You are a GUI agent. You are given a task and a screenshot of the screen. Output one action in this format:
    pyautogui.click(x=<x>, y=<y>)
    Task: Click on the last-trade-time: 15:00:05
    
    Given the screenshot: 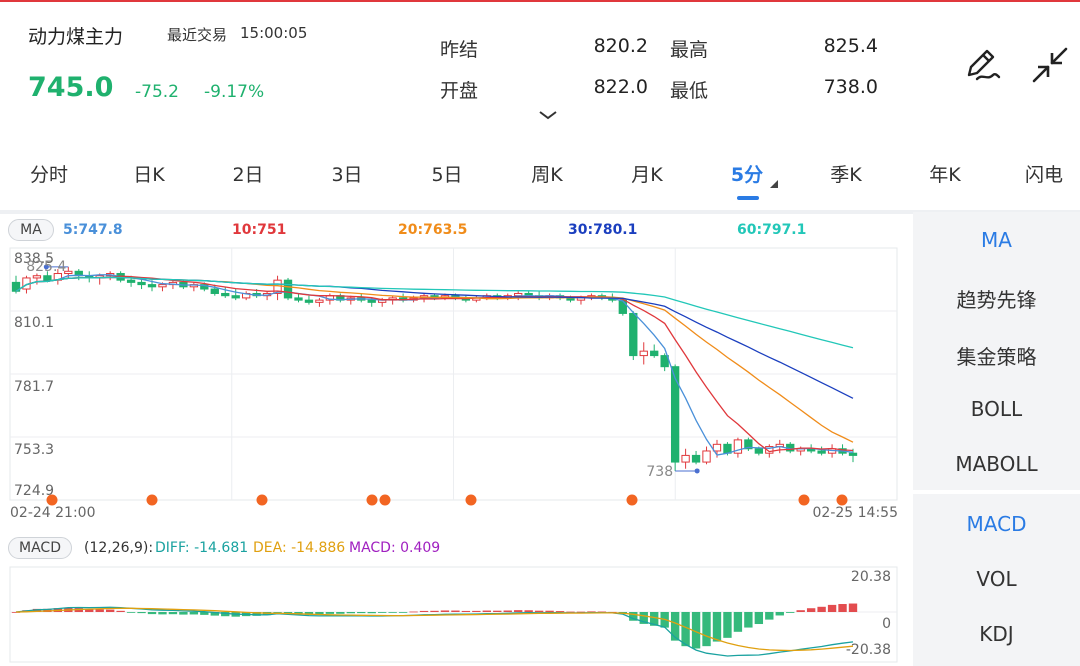 What is the action you would take?
    pyautogui.click(x=274, y=33)
    